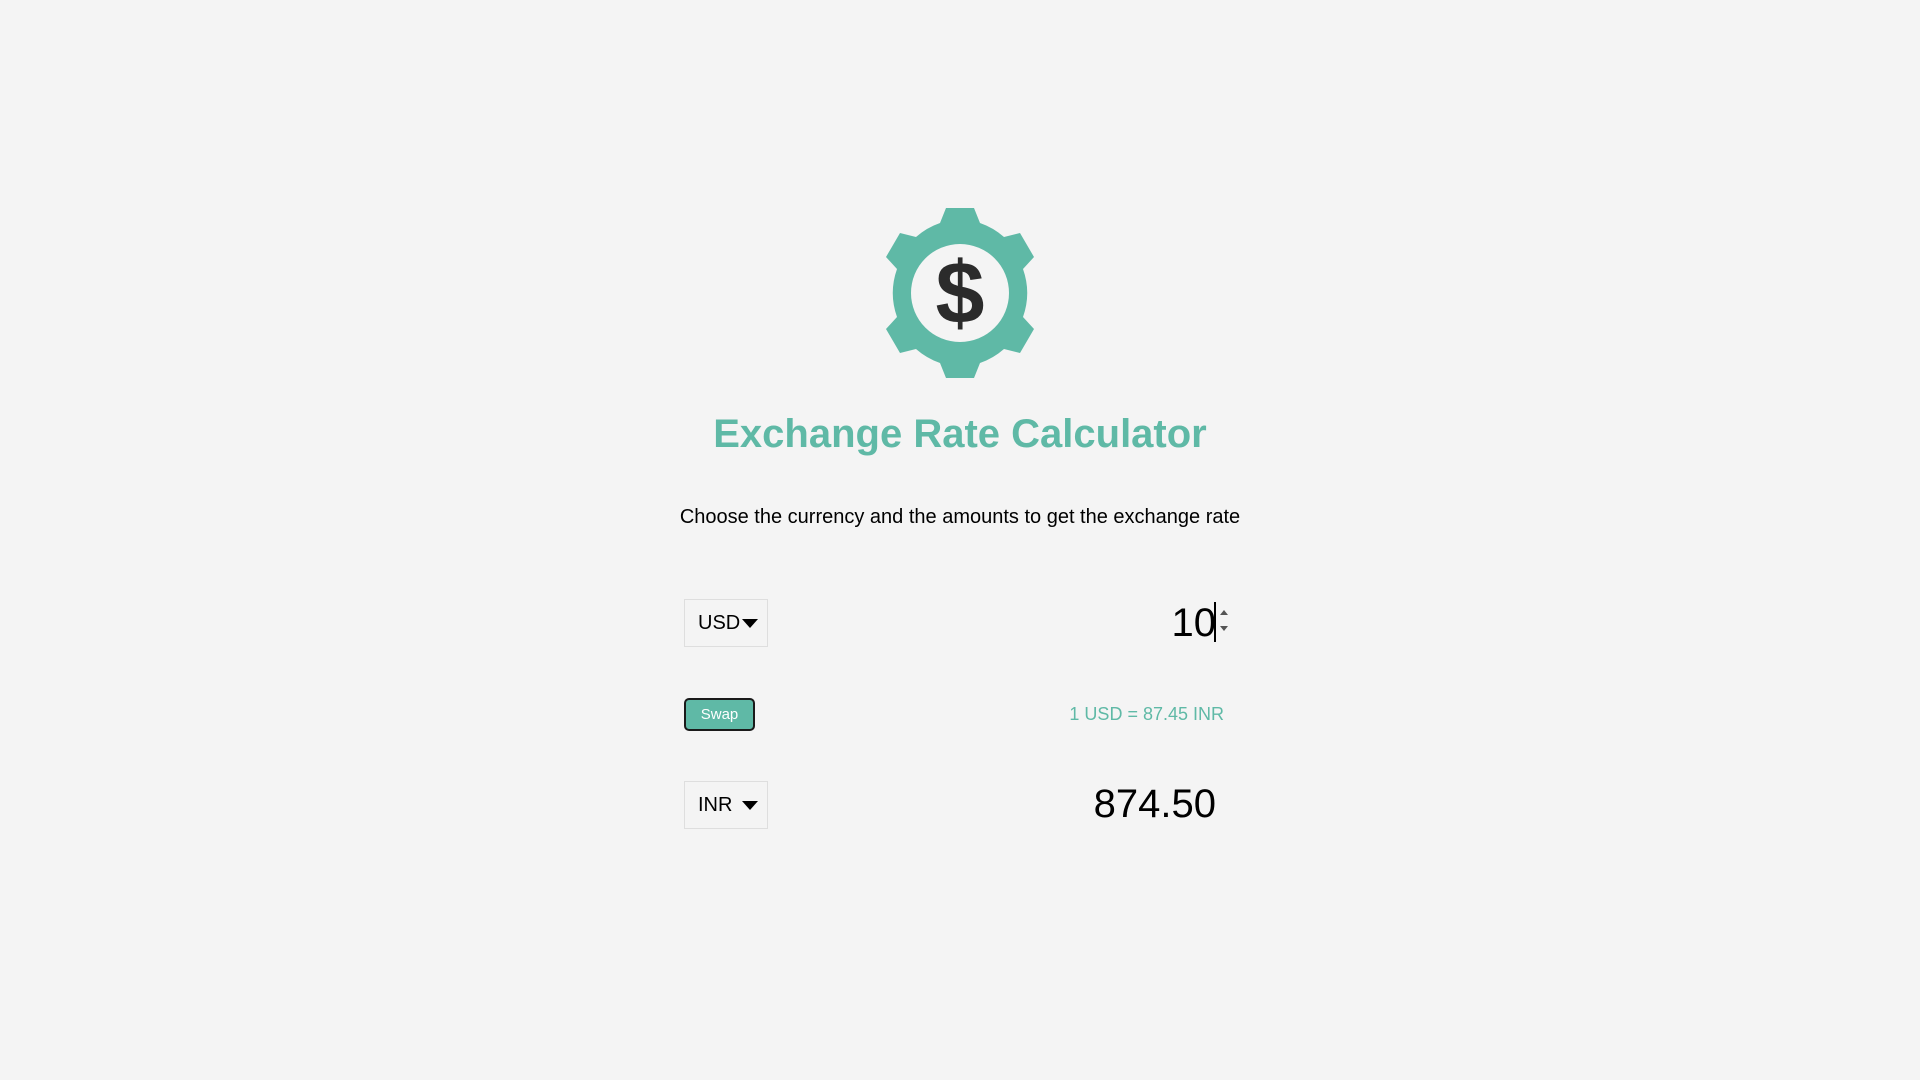 This screenshot has width=1920, height=1080. I want to click on from-amount-input, so click(1158, 623).